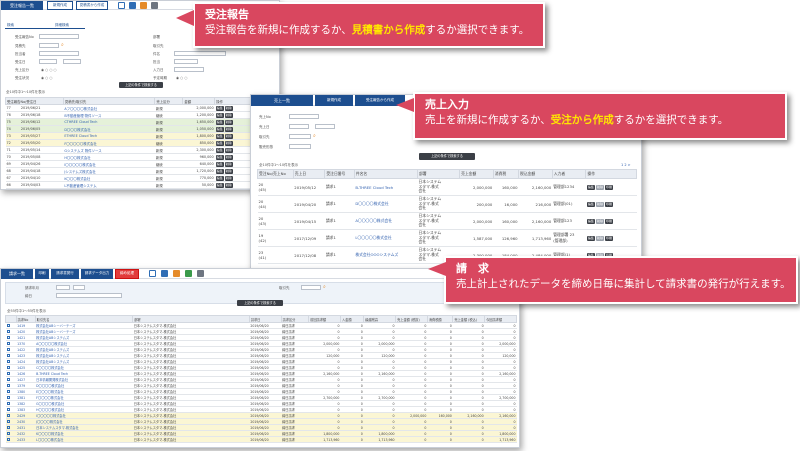 Image resolution: width=800 pixels, height=451 pixels. What do you see at coordinates (181, 78) in the screenshot?
I see `plan-time-radios: ◉ ○ ○` at bounding box center [181, 78].